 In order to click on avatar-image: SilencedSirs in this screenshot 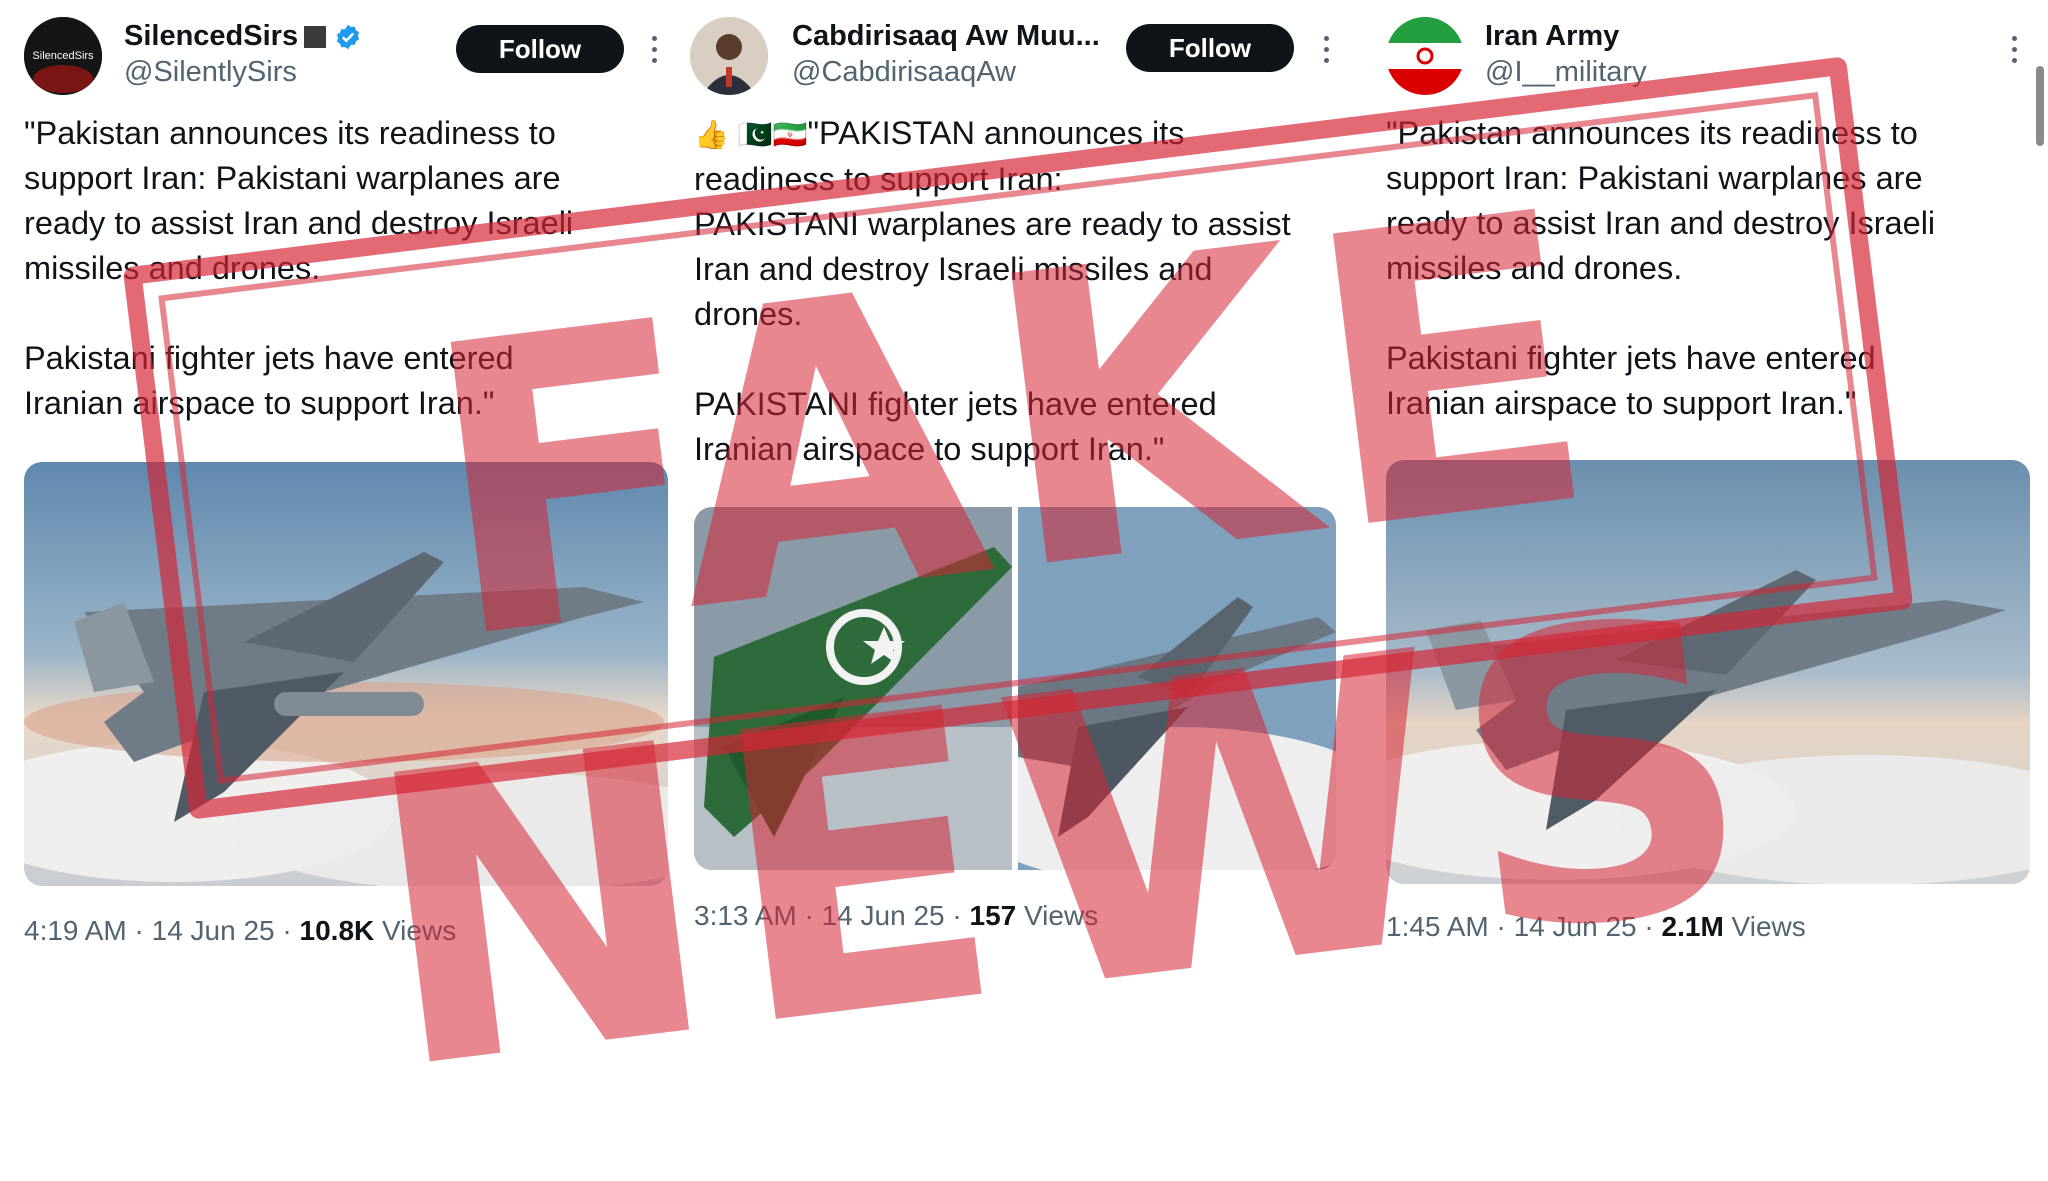, I will do `click(63, 56)`.